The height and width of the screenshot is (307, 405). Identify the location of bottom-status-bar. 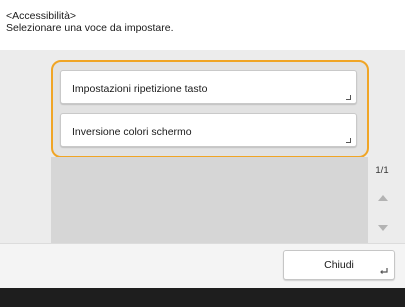
(202, 297).